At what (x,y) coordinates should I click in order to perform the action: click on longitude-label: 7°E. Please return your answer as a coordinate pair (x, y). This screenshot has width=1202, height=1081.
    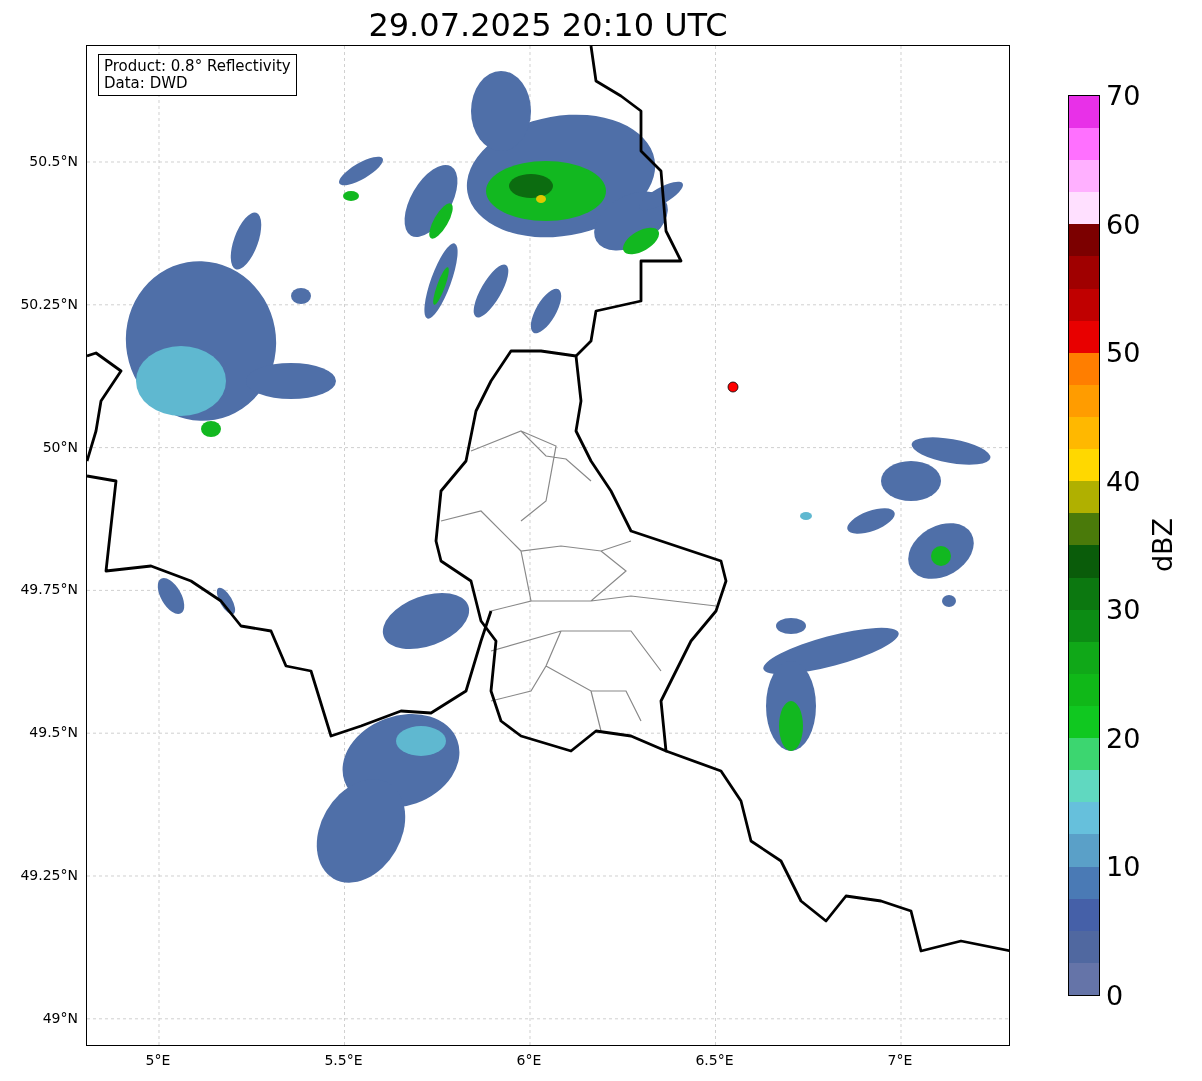
    Looking at the image, I should click on (900, 1060).